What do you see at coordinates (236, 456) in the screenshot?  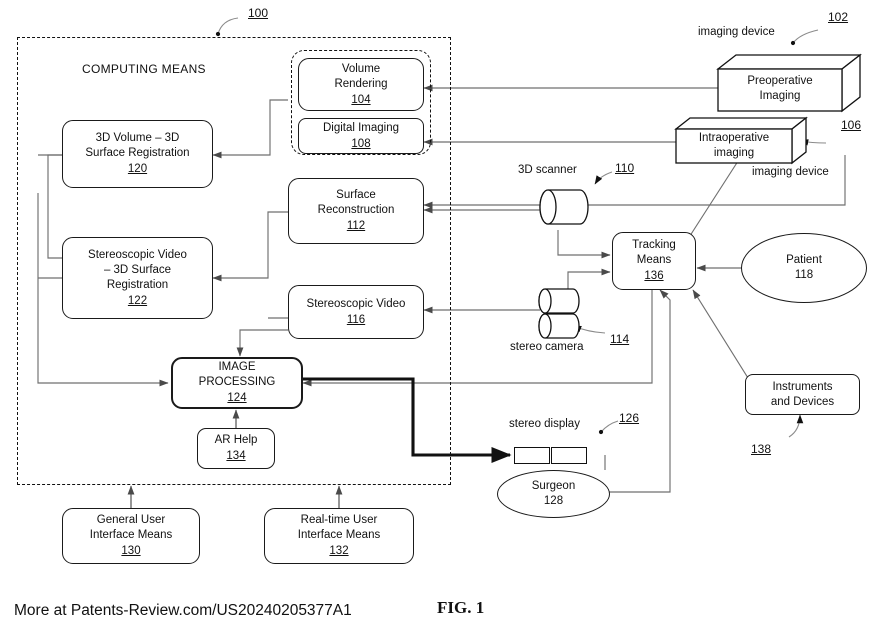 I see `node-ar-help-ref: 134` at bounding box center [236, 456].